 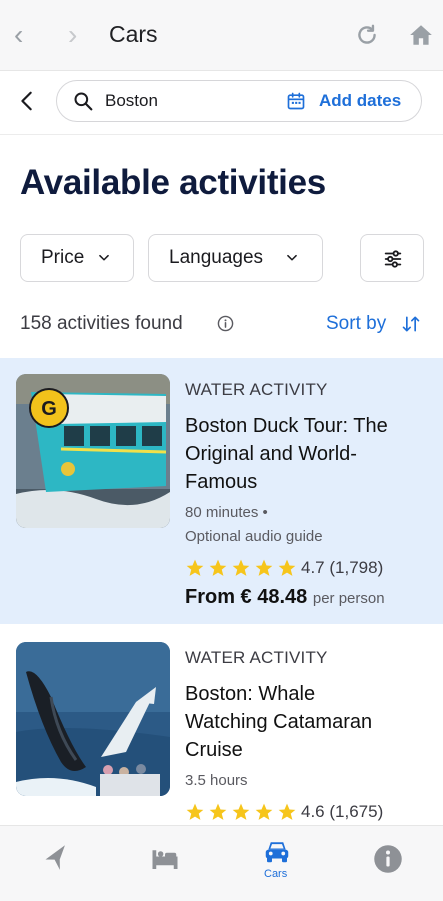 What do you see at coordinates (133, 34) in the screenshot?
I see `browser-title: Cars` at bounding box center [133, 34].